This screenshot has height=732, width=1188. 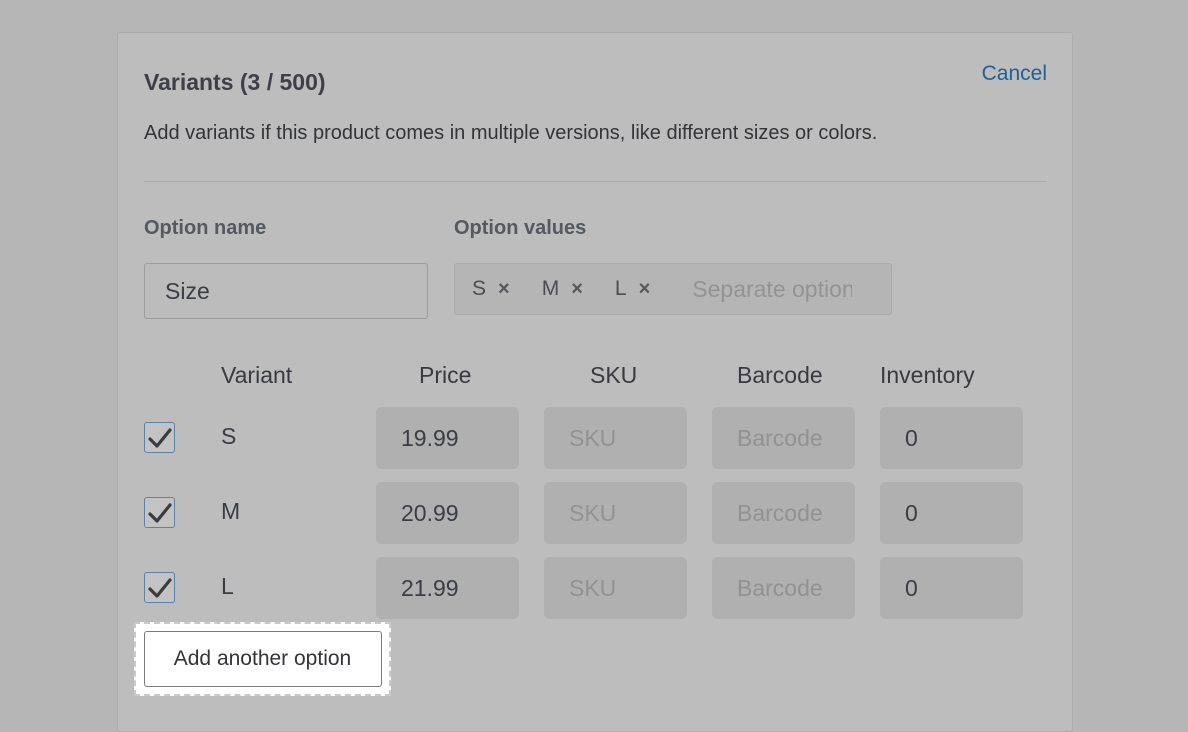 What do you see at coordinates (614, 375) in the screenshot?
I see `column-header-sku: SKU` at bounding box center [614, 375].